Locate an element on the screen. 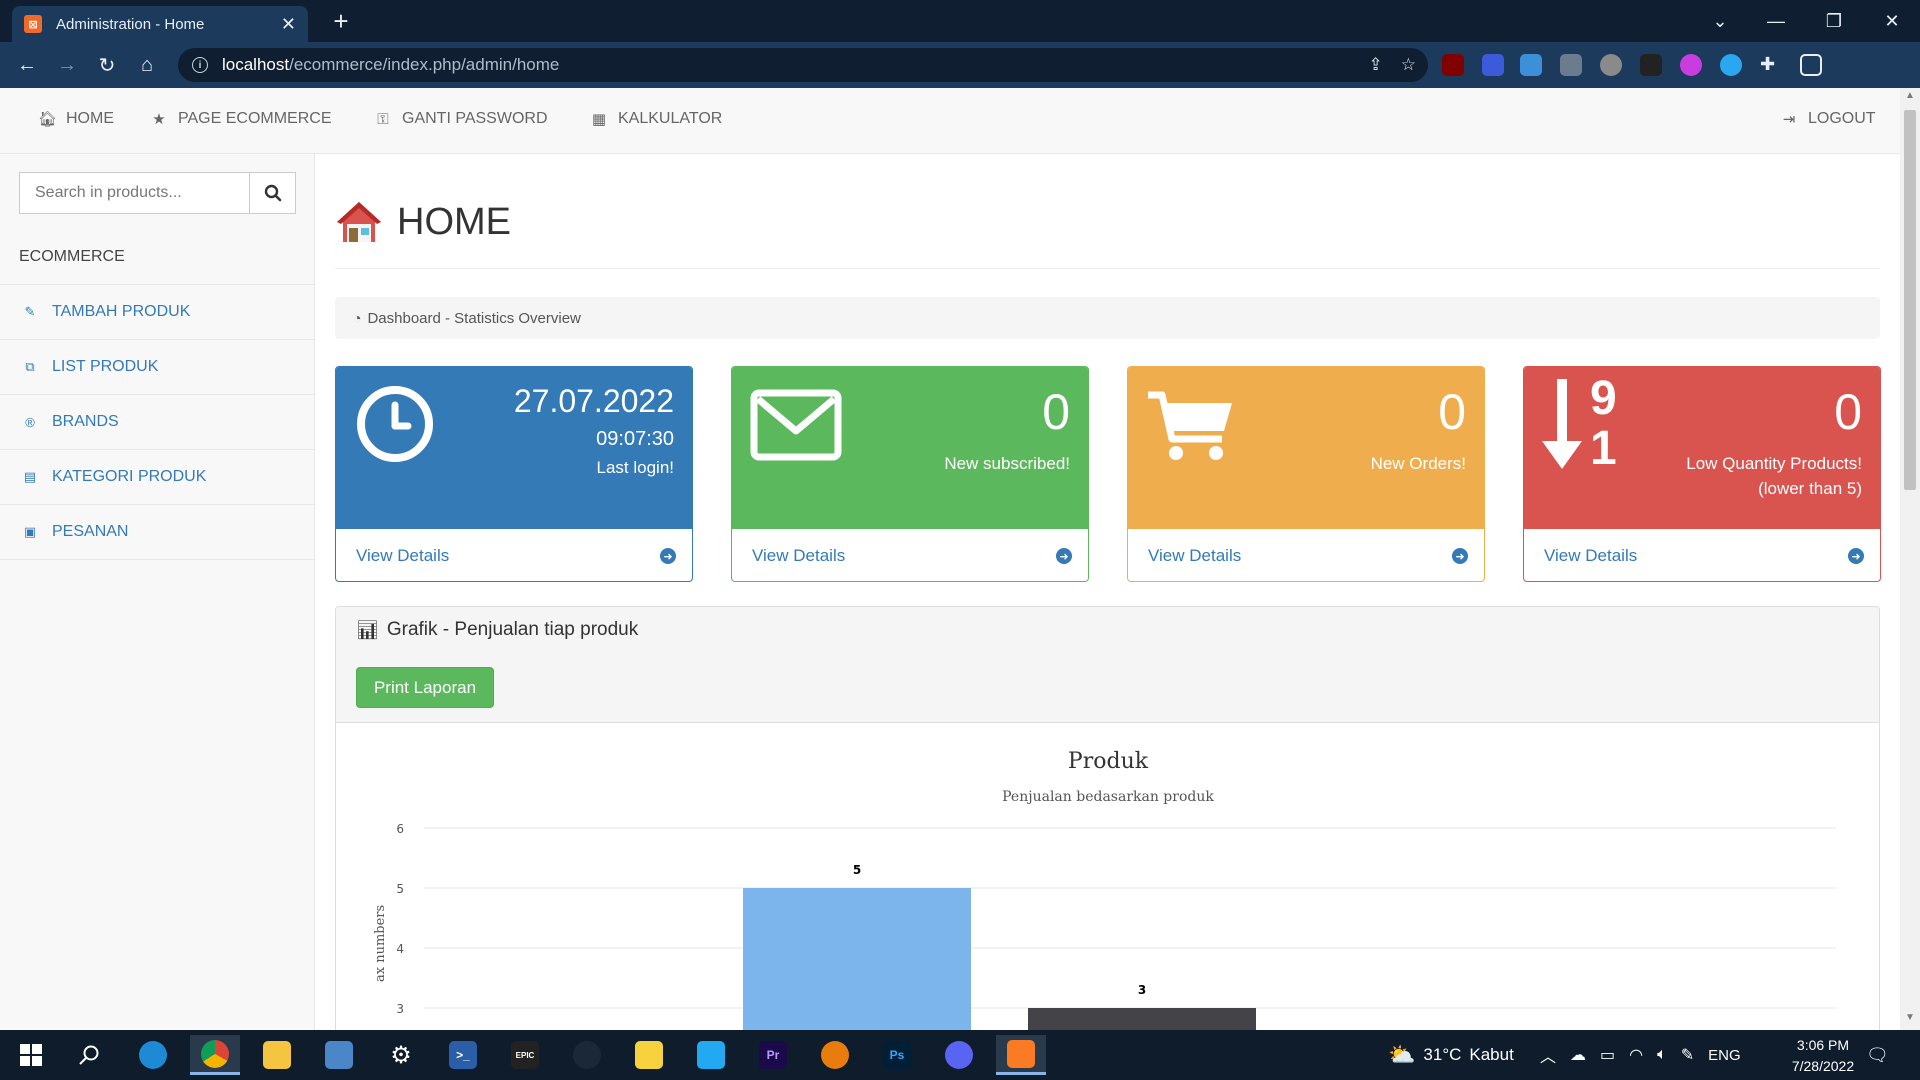 This screenshot has height=1080, width=1920. taskbar-edge is located at coordinates (153, 1055).